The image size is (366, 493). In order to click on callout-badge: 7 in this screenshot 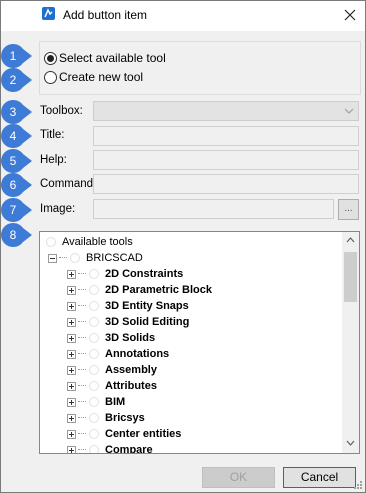, I will do `click(16, 210)`.